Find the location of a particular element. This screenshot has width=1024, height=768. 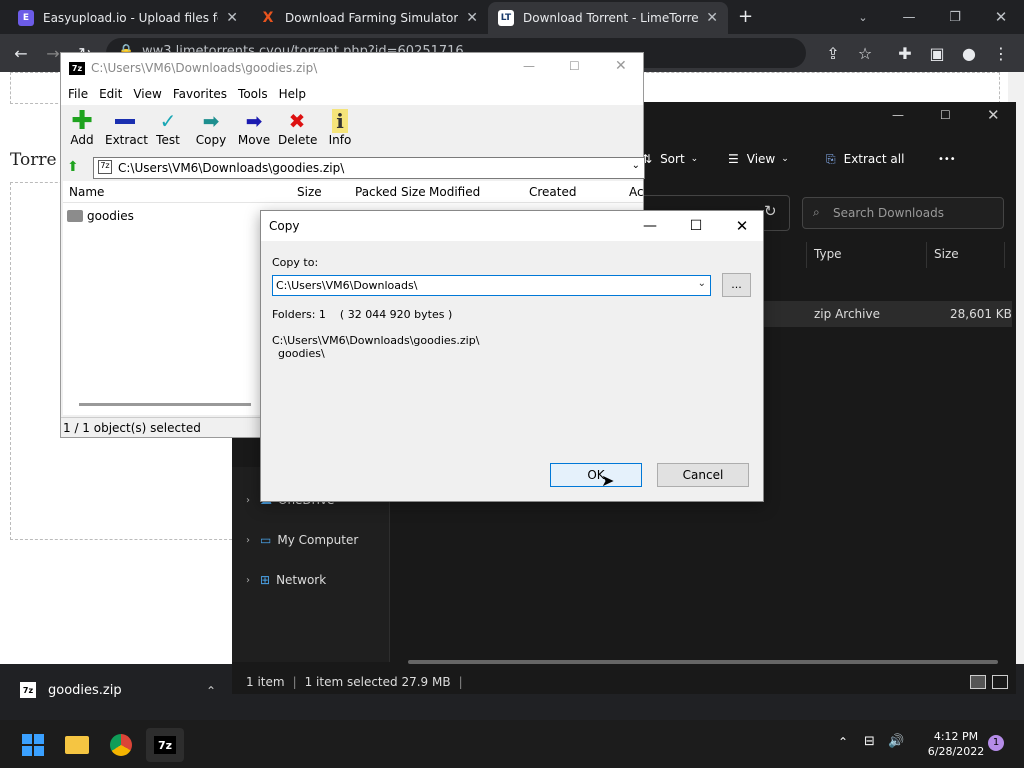

network-status-icon: ⊟ is located at coordinates (869, 741).